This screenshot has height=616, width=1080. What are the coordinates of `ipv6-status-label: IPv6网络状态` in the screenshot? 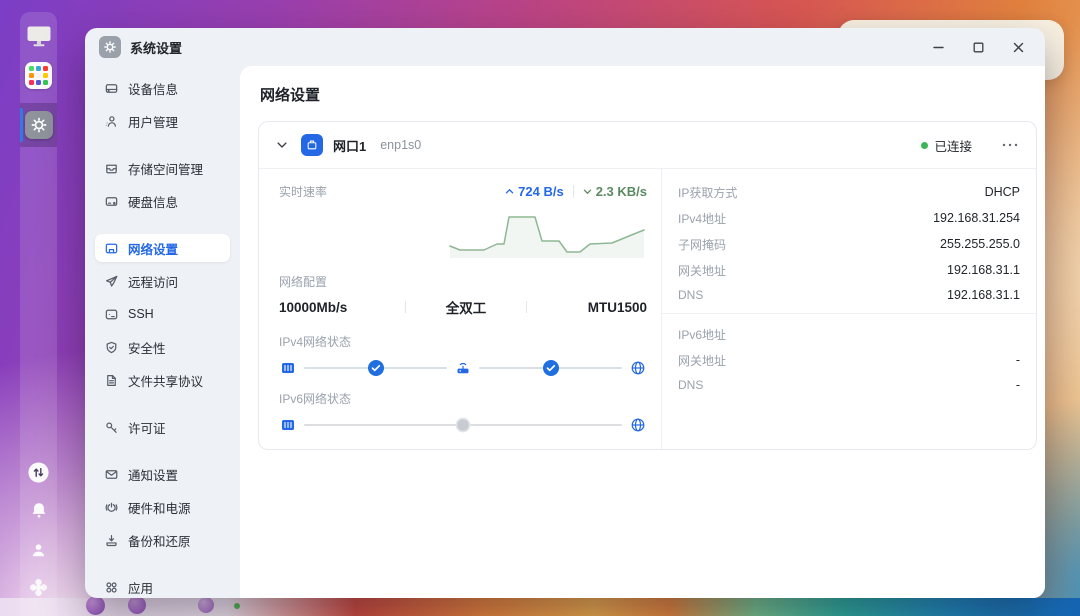 It's located at (315, 399).